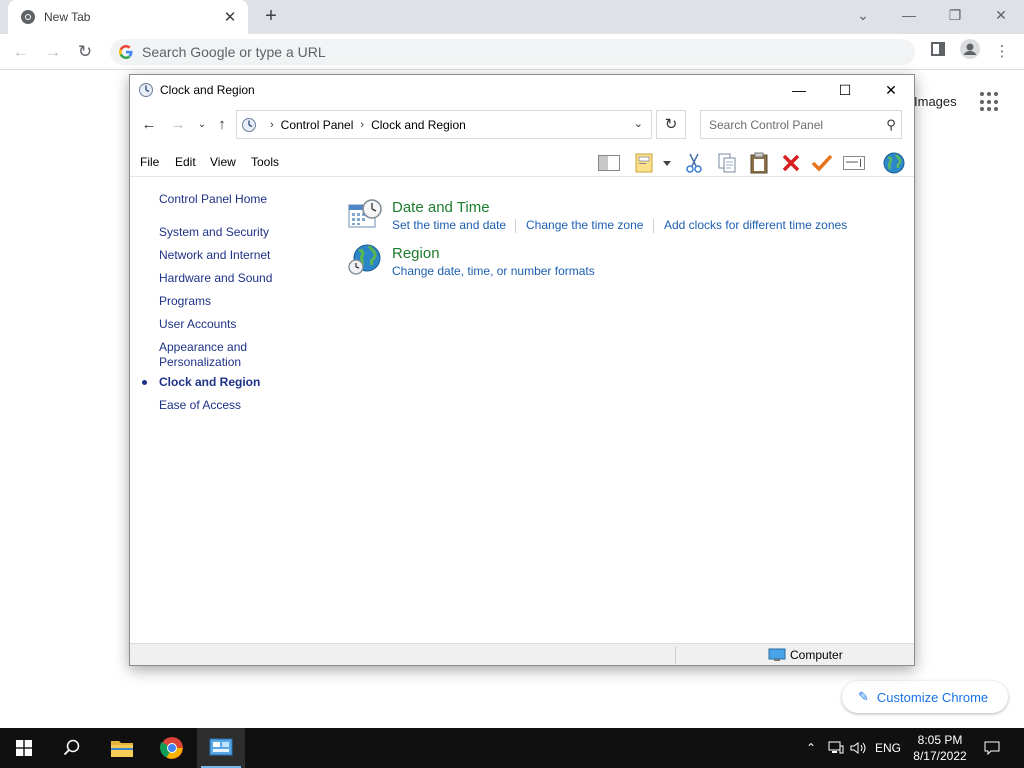  I want to click on google-icon, so click(126, 52).